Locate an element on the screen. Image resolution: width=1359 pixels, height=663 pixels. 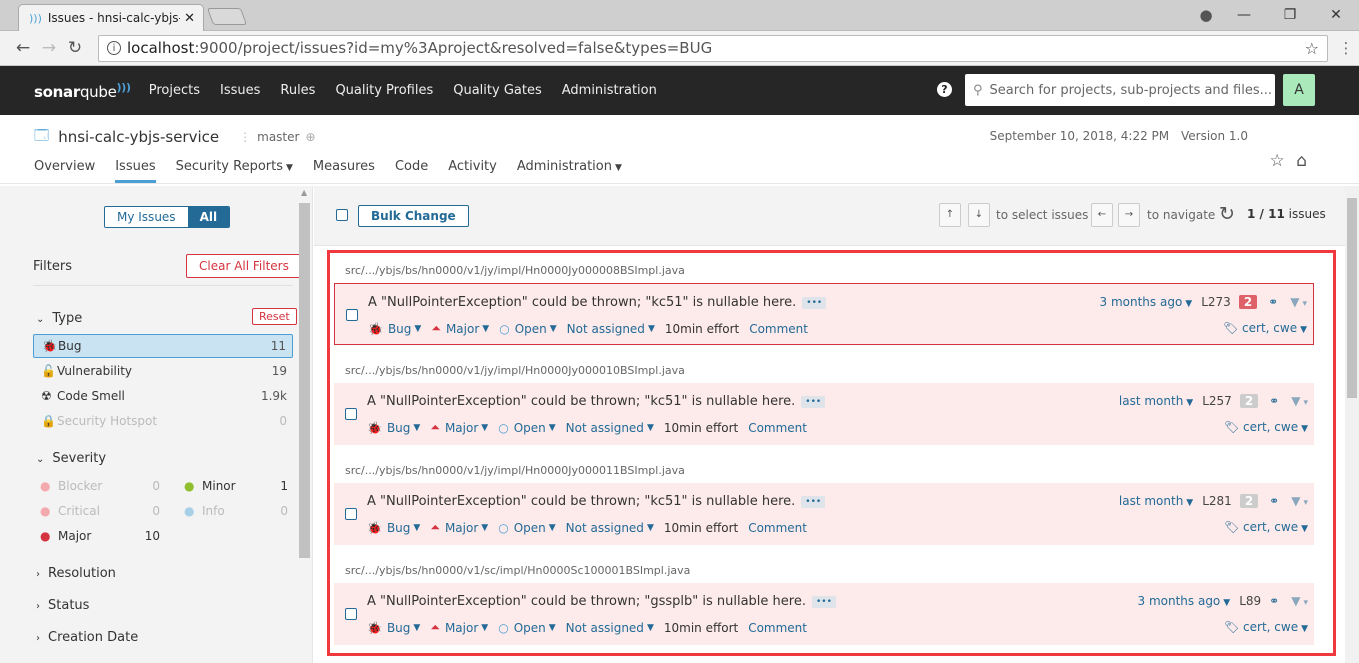
facet-severity-header: ⌄ Severity is located at coordinates (71, 458).